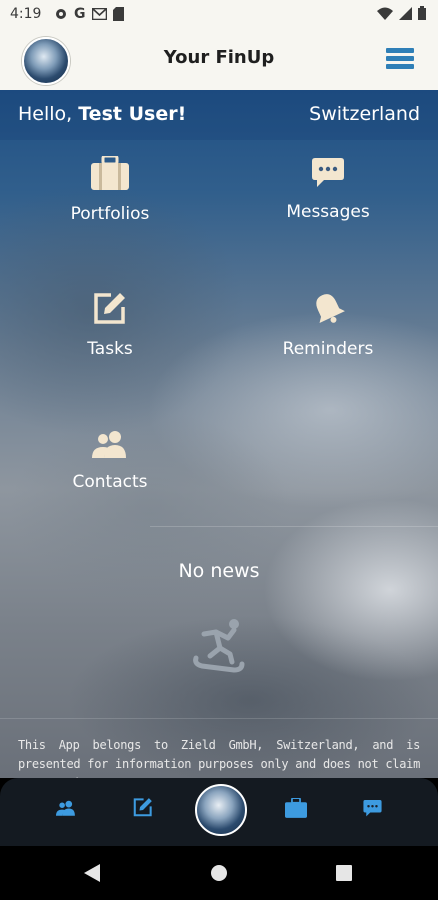 This screenshot has height=900, width=438. Describe the element at coordinates (219, 571) in the screenshot. I see `no-news-text: No news` at that location.